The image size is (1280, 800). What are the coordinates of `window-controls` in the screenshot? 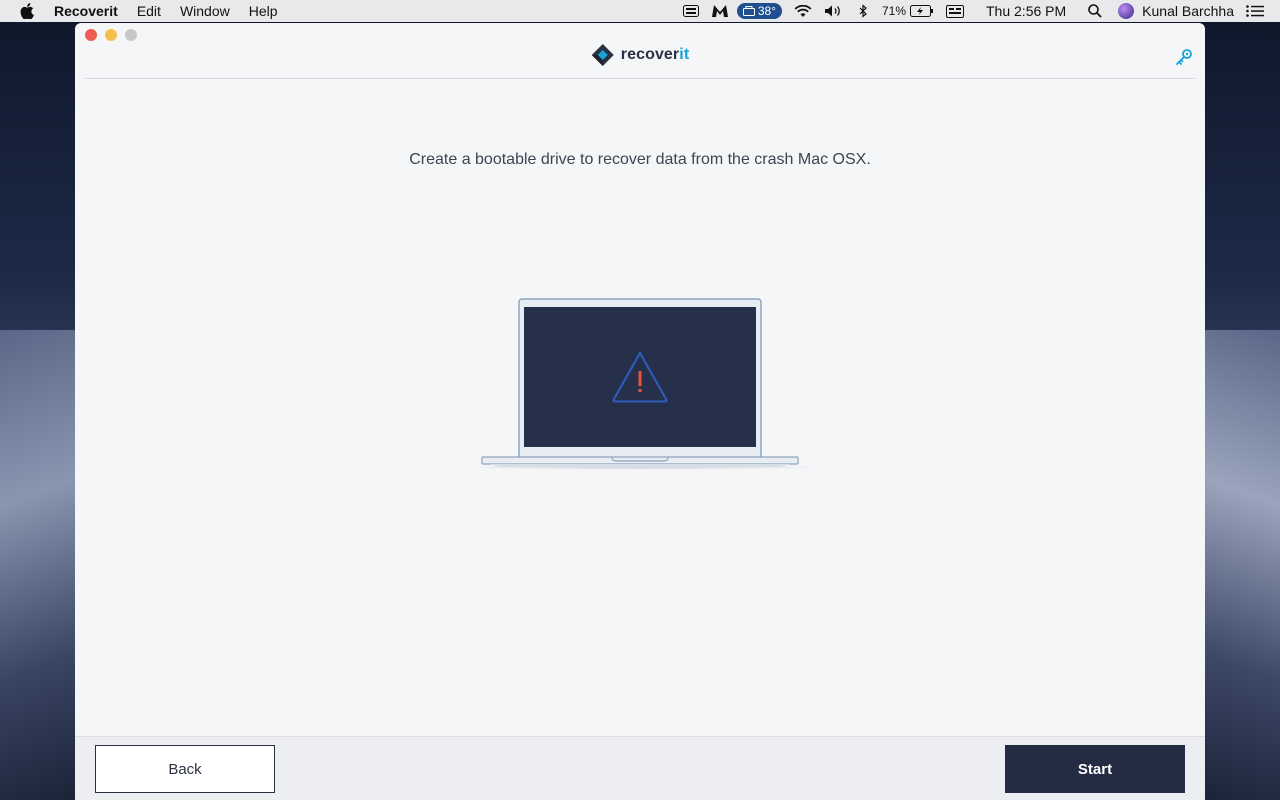 It's located at (111, 35).